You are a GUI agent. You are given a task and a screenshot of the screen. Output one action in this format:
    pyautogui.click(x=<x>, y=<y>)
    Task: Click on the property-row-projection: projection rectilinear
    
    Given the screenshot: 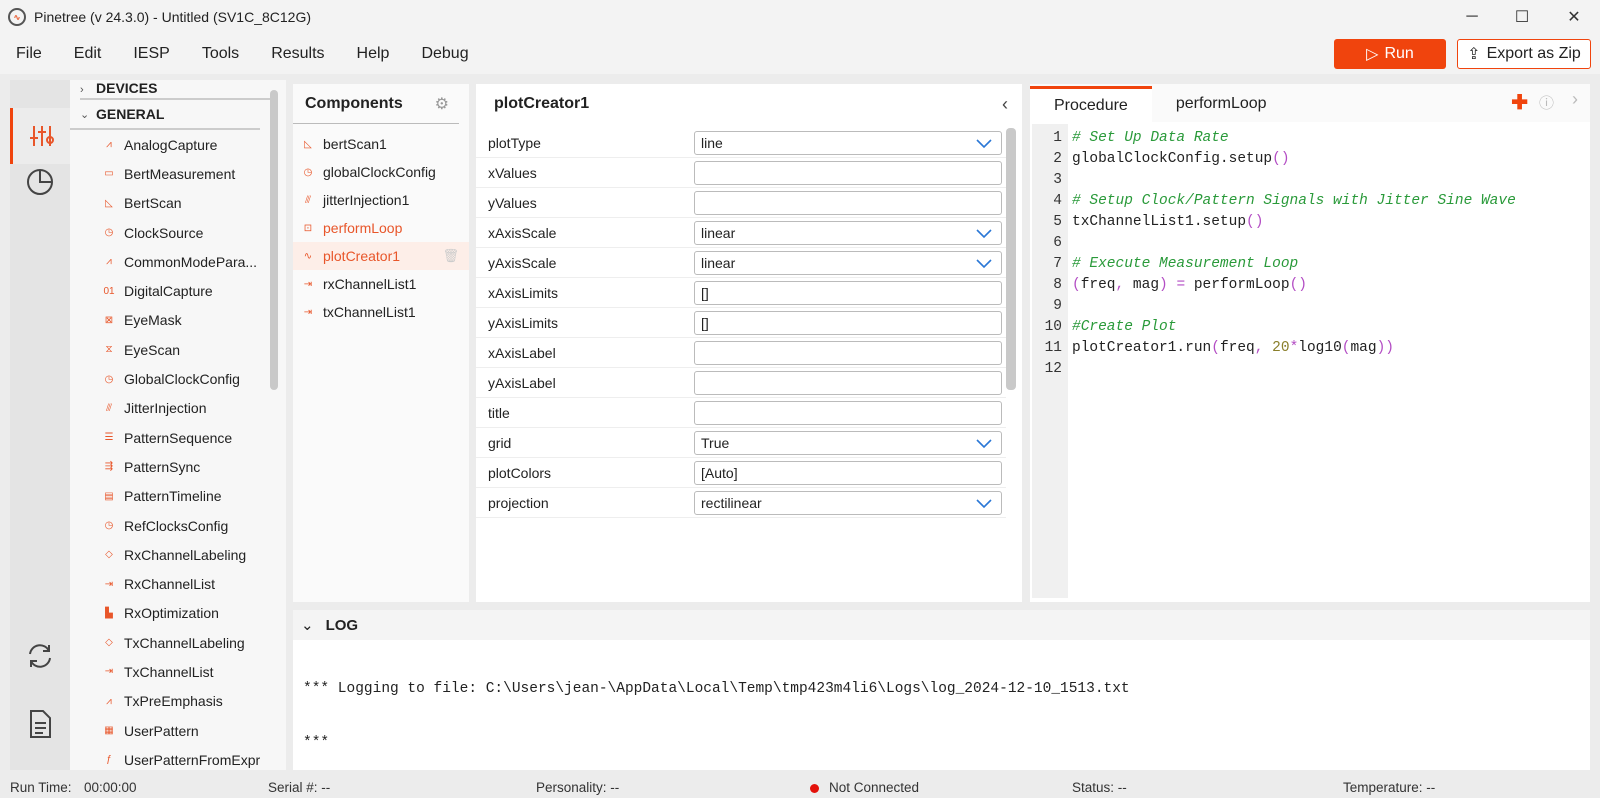 What is the action you would take?
    pyautogui.click(x=741, y=503)
    